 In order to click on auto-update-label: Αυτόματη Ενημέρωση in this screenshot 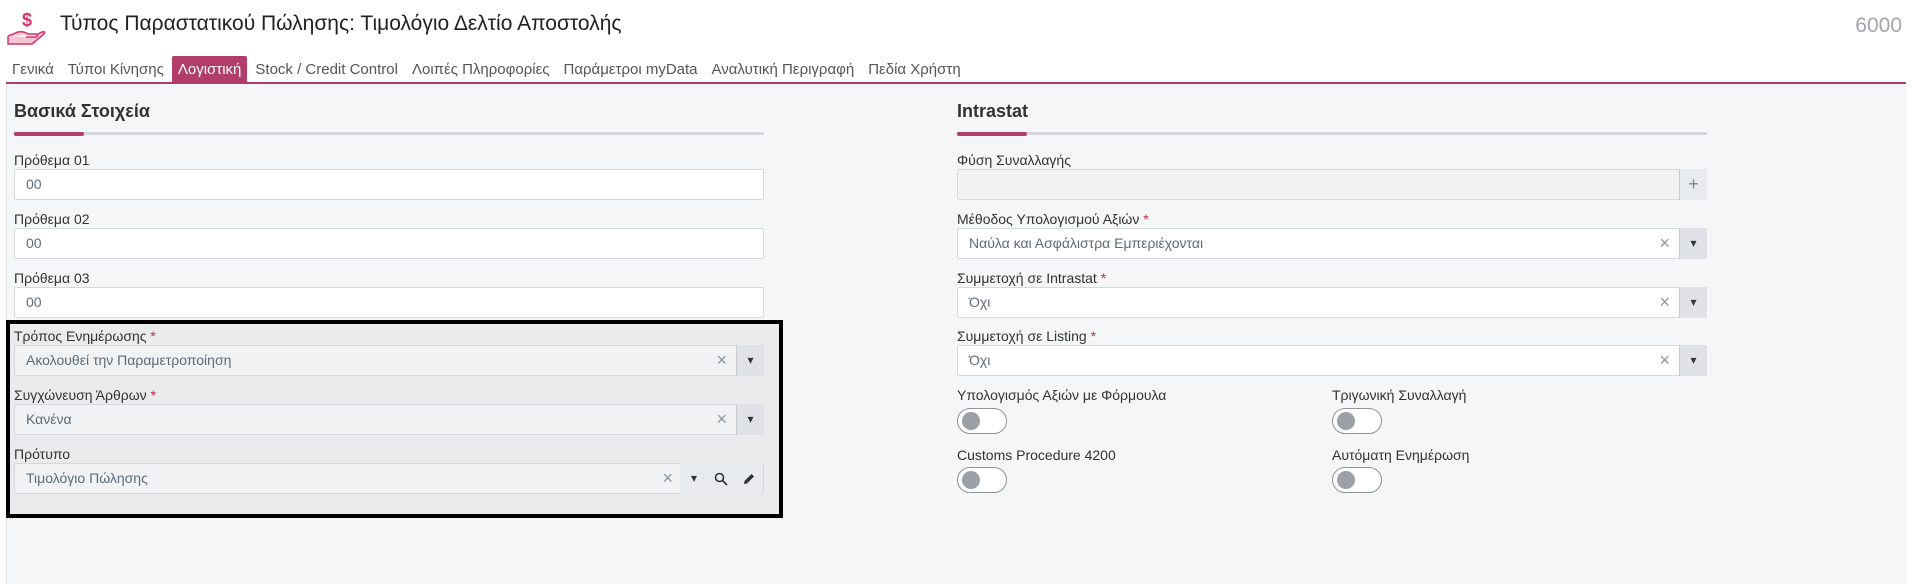, I will do `click(1401, 455)`.